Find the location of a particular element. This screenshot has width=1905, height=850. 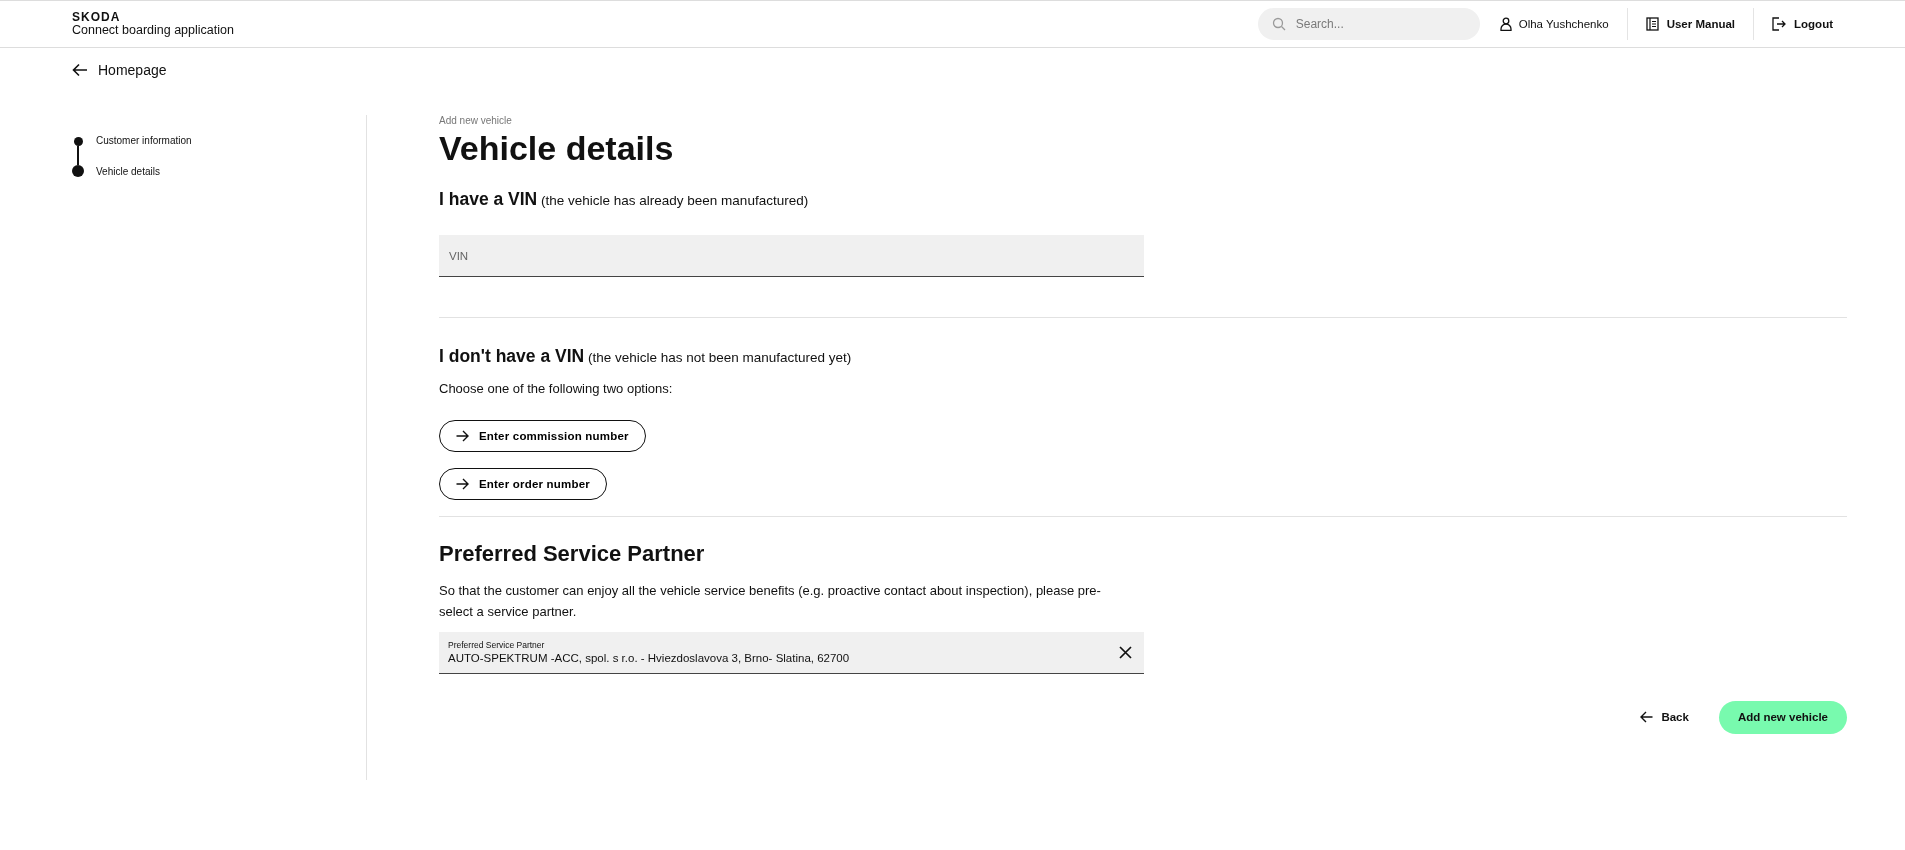

vin-input-field: VIN is located at coordinates (791, 256).